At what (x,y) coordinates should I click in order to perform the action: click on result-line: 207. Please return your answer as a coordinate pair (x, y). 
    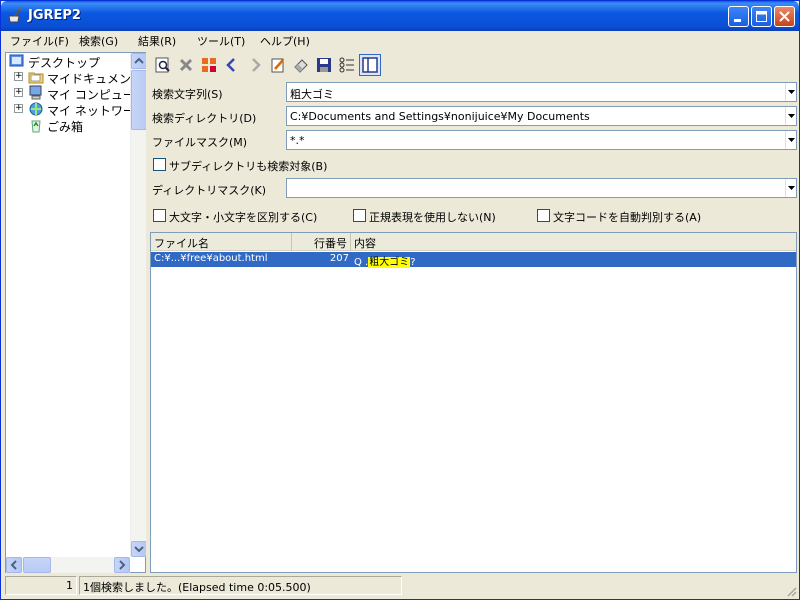
    Looking at the image, I should click on (339, 258).